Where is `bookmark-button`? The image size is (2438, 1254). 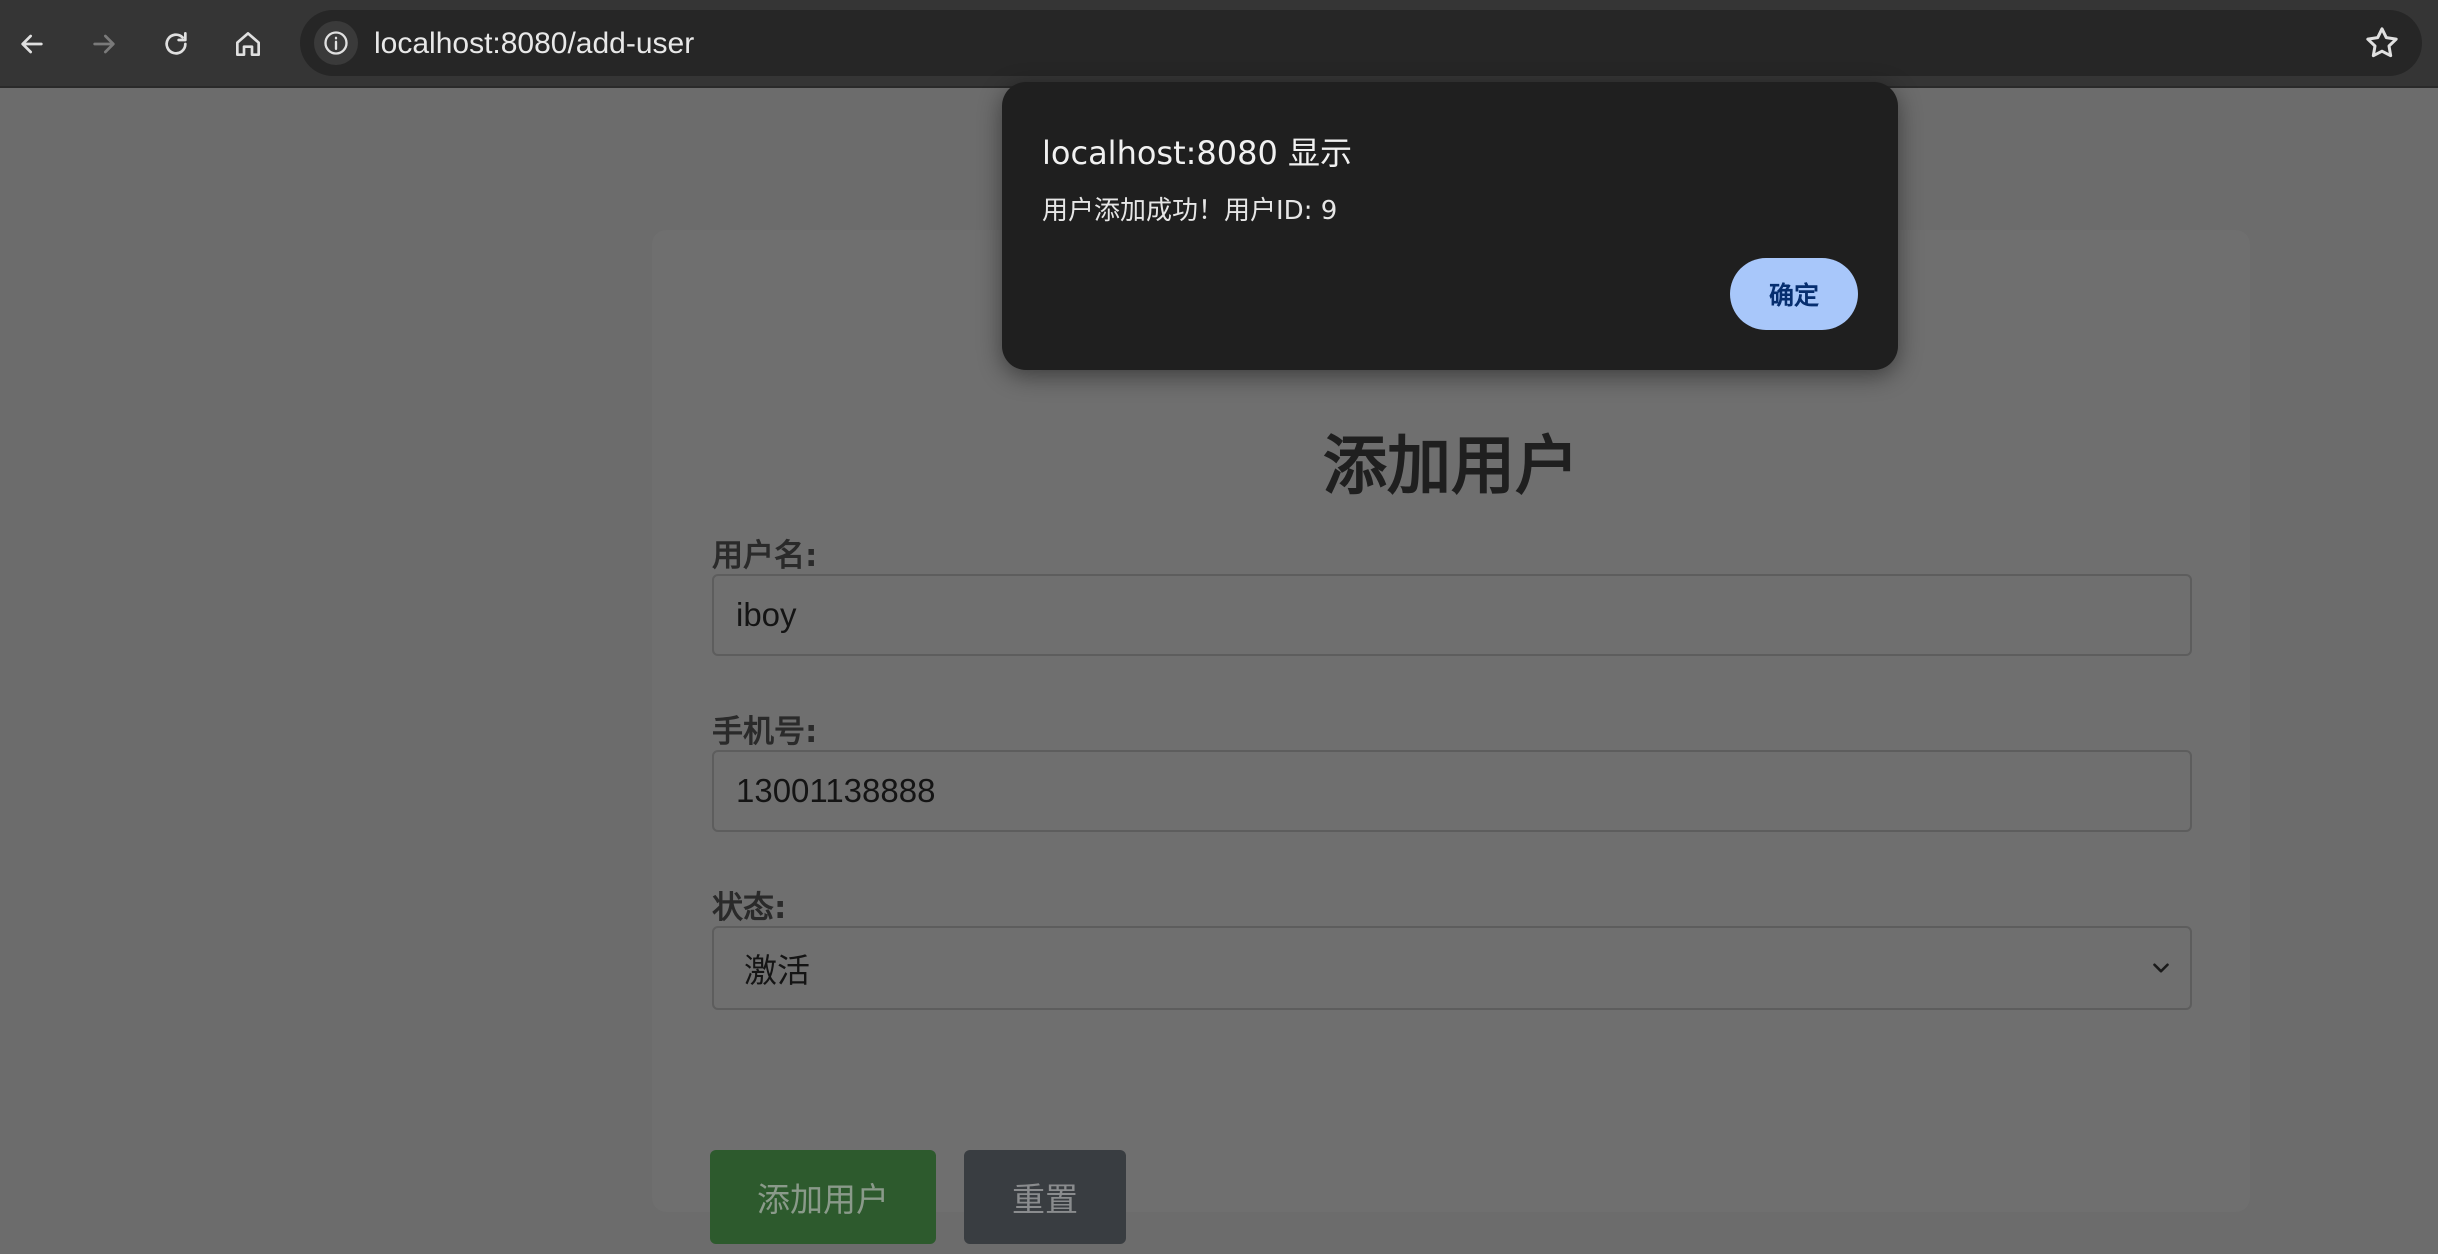
bookmark-button is located at coordinates (2382, 43).